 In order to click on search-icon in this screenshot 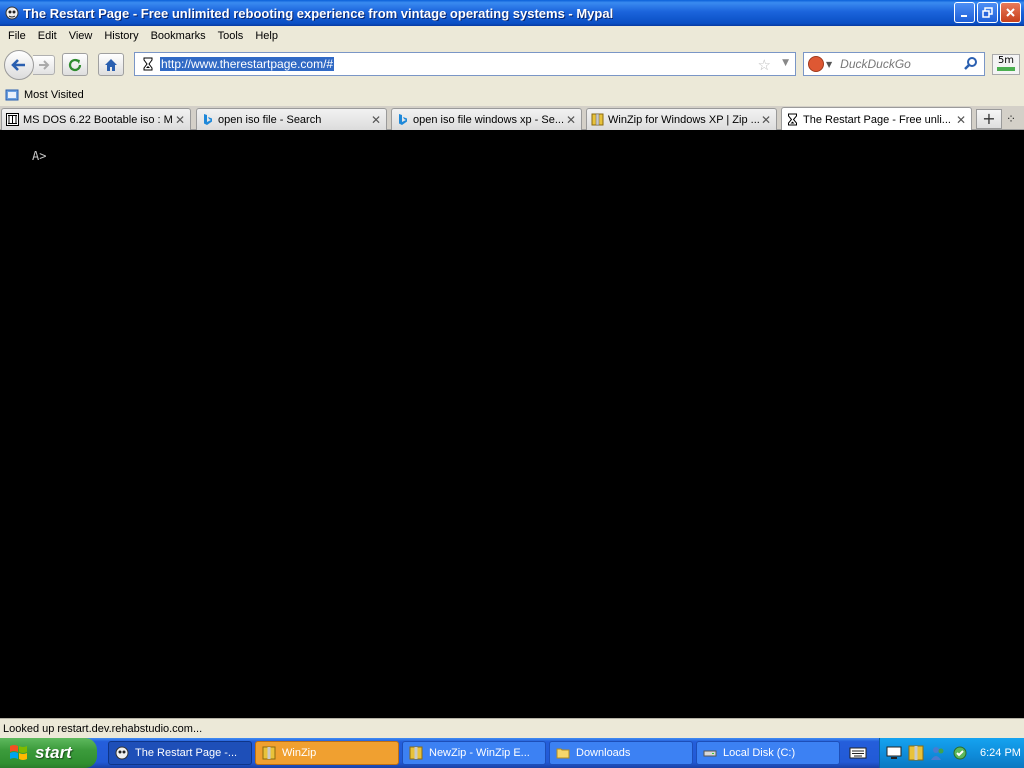, I will do `click(971, 63)`.